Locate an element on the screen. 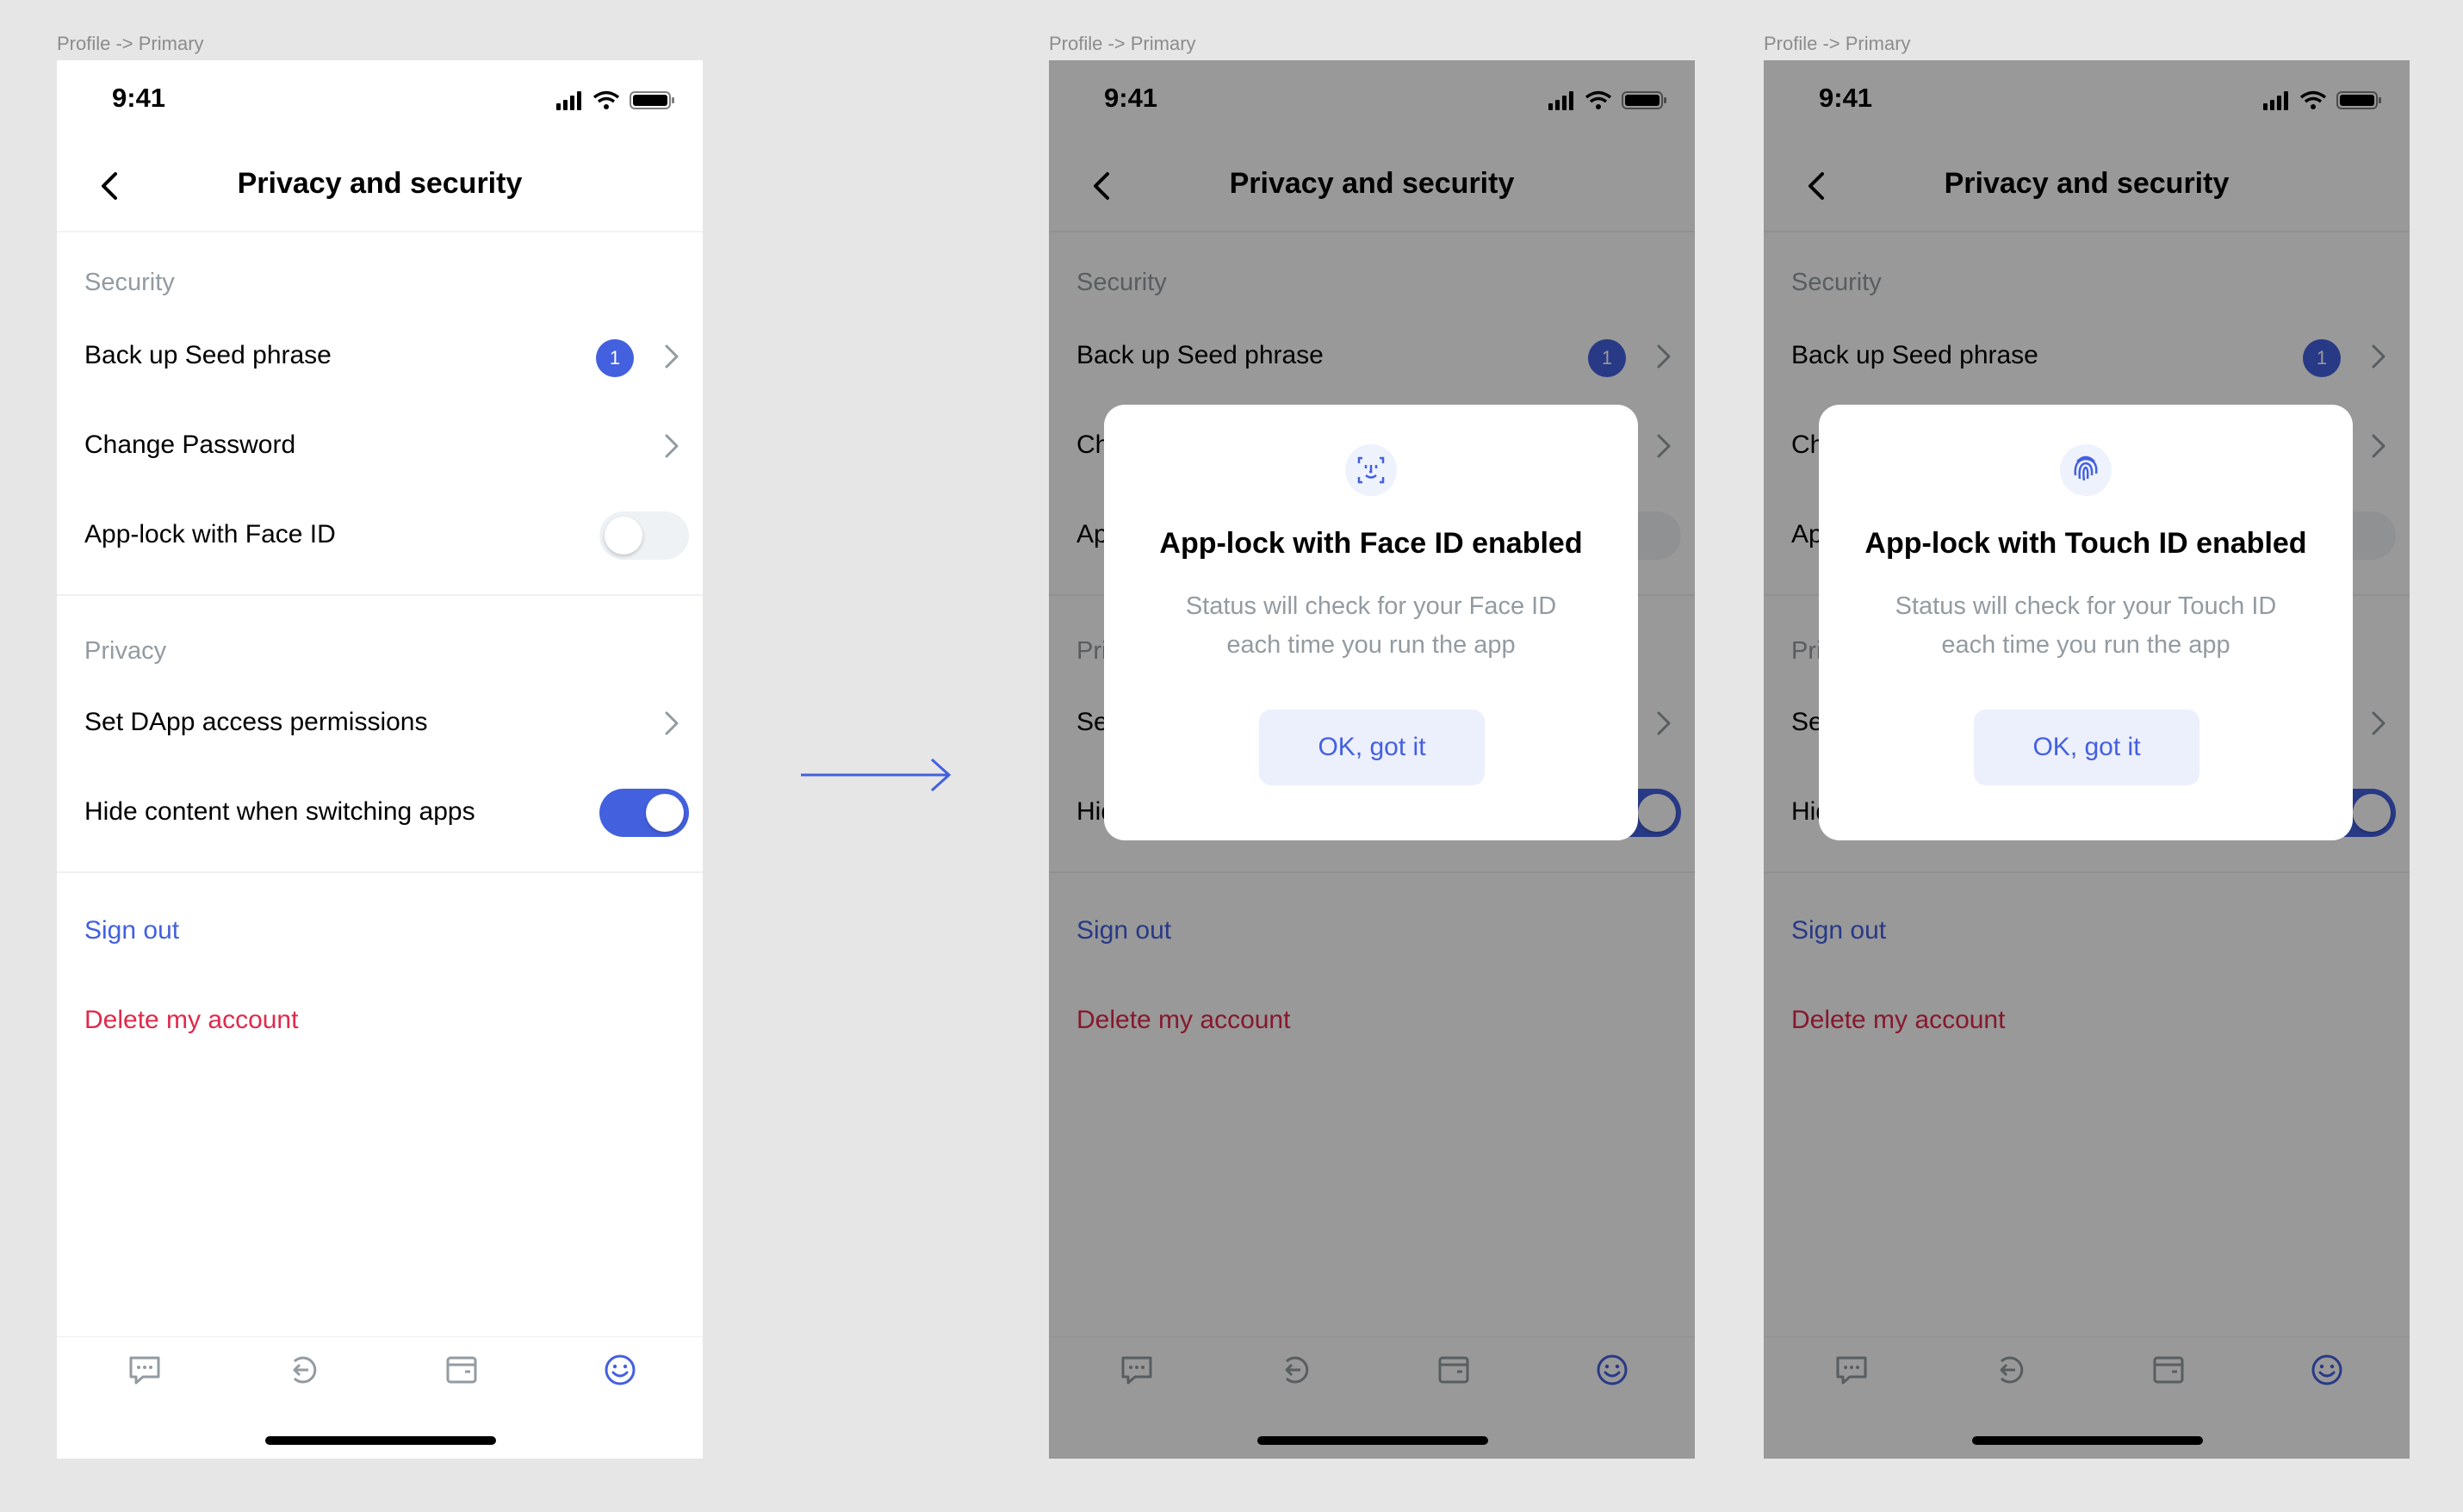 The height and width of the screenshot is (1512, 2463). status-bar: 9:41 is located at coordinates (380, 99).